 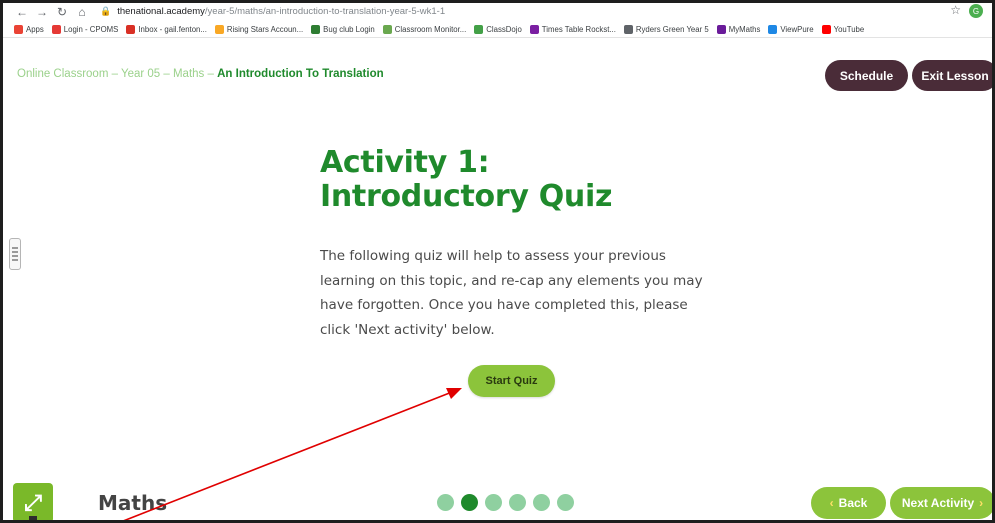 I want to click on annotation-arrow-shaft, so click(x=285, y=457).